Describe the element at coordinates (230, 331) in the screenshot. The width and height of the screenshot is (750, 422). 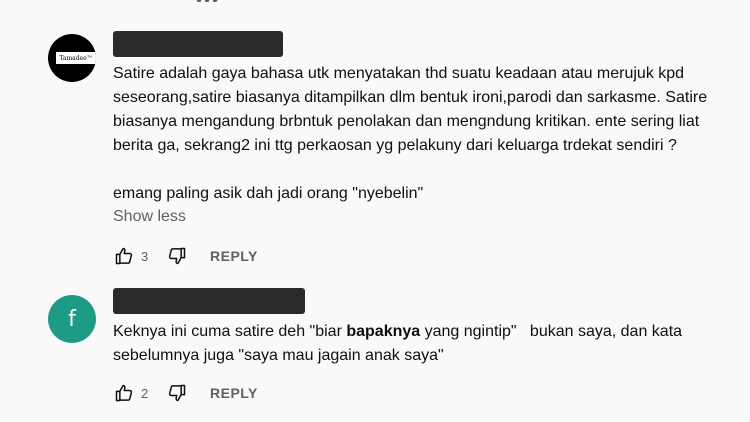
I see `comment-text-part: Keknya ini cuma satire deh "biar` at that location.